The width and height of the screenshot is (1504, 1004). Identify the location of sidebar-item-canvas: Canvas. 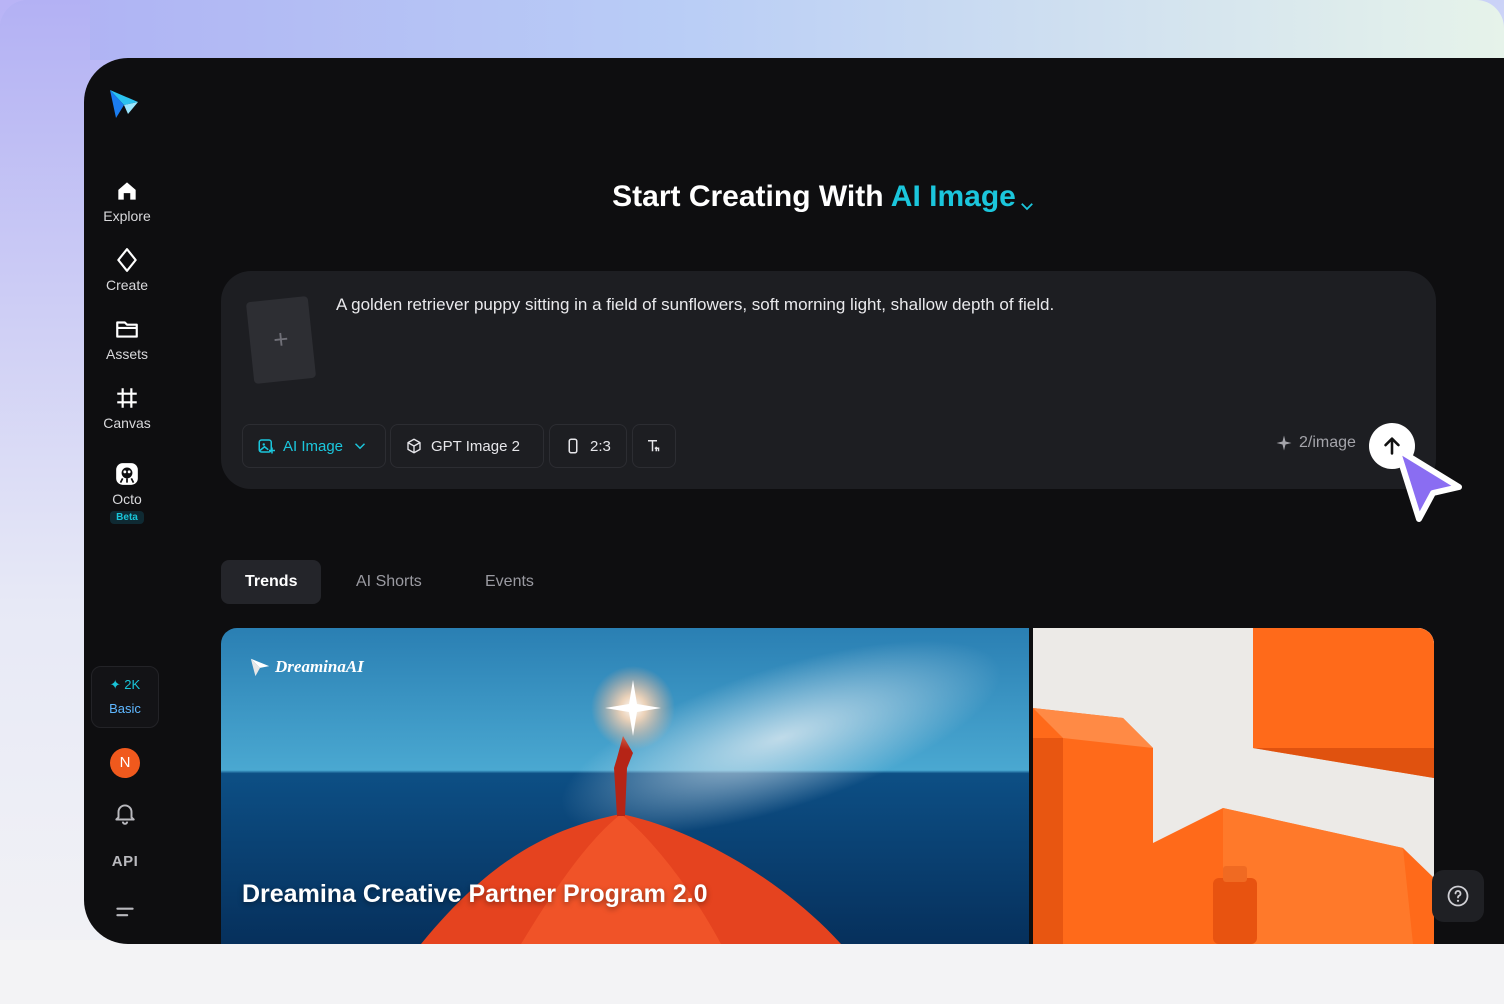
(127, 408).